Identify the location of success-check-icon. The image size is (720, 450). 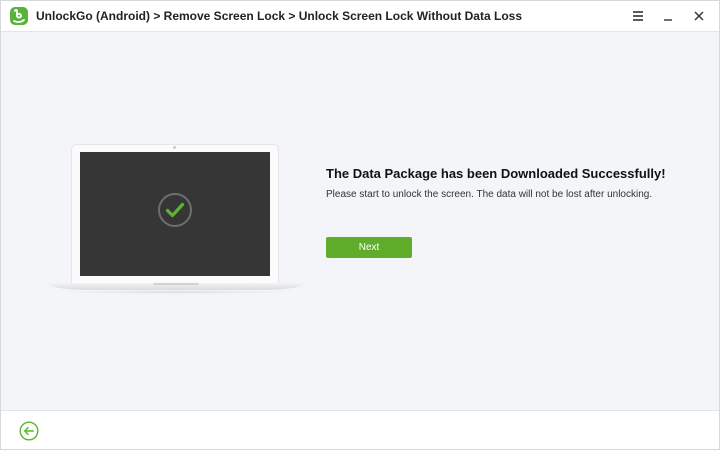
(175, 210).